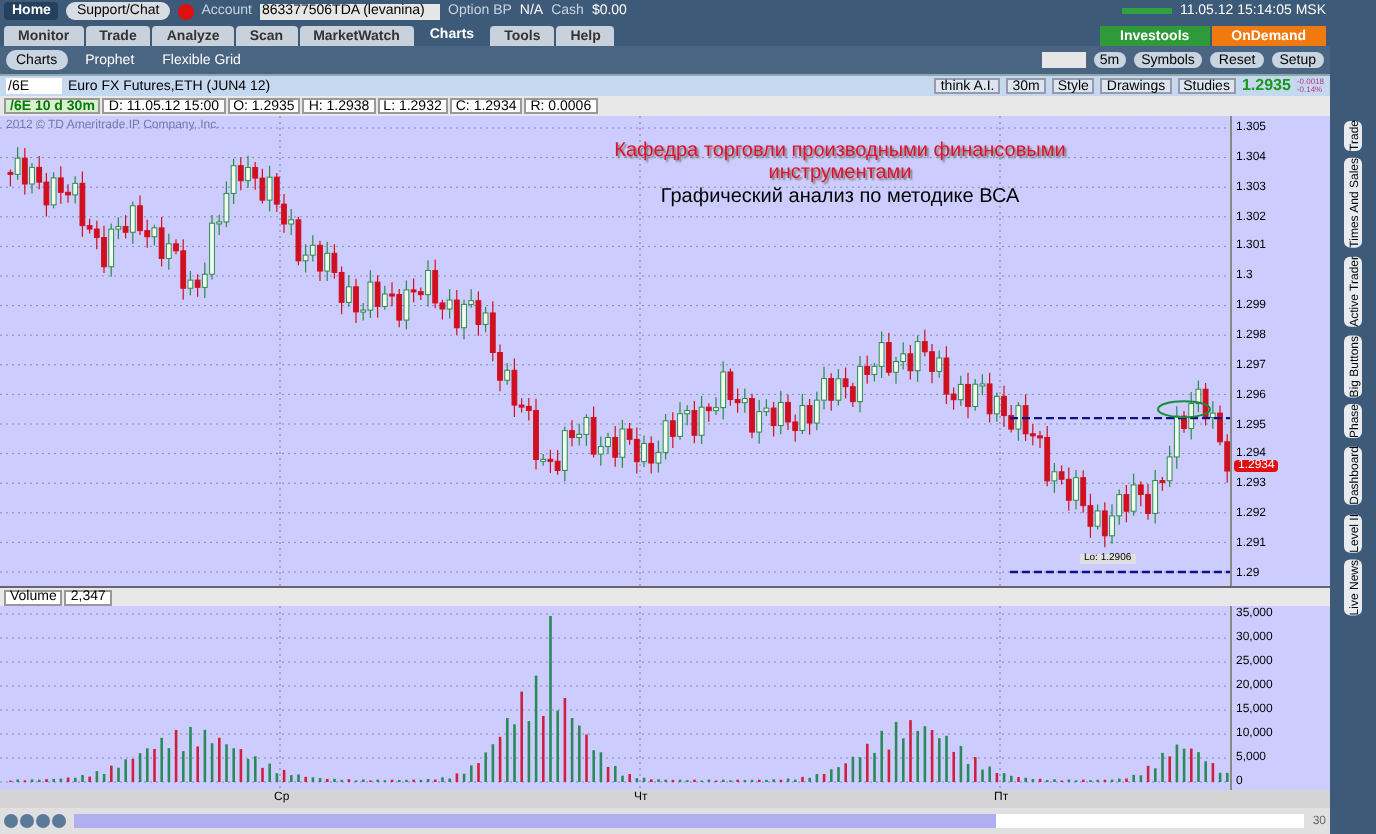  What do you see at coordinates (840, 151) in the screenshot?
I see `chart-title: Кафедра торговли производными финансовыми` at bounding box center [840, 151].